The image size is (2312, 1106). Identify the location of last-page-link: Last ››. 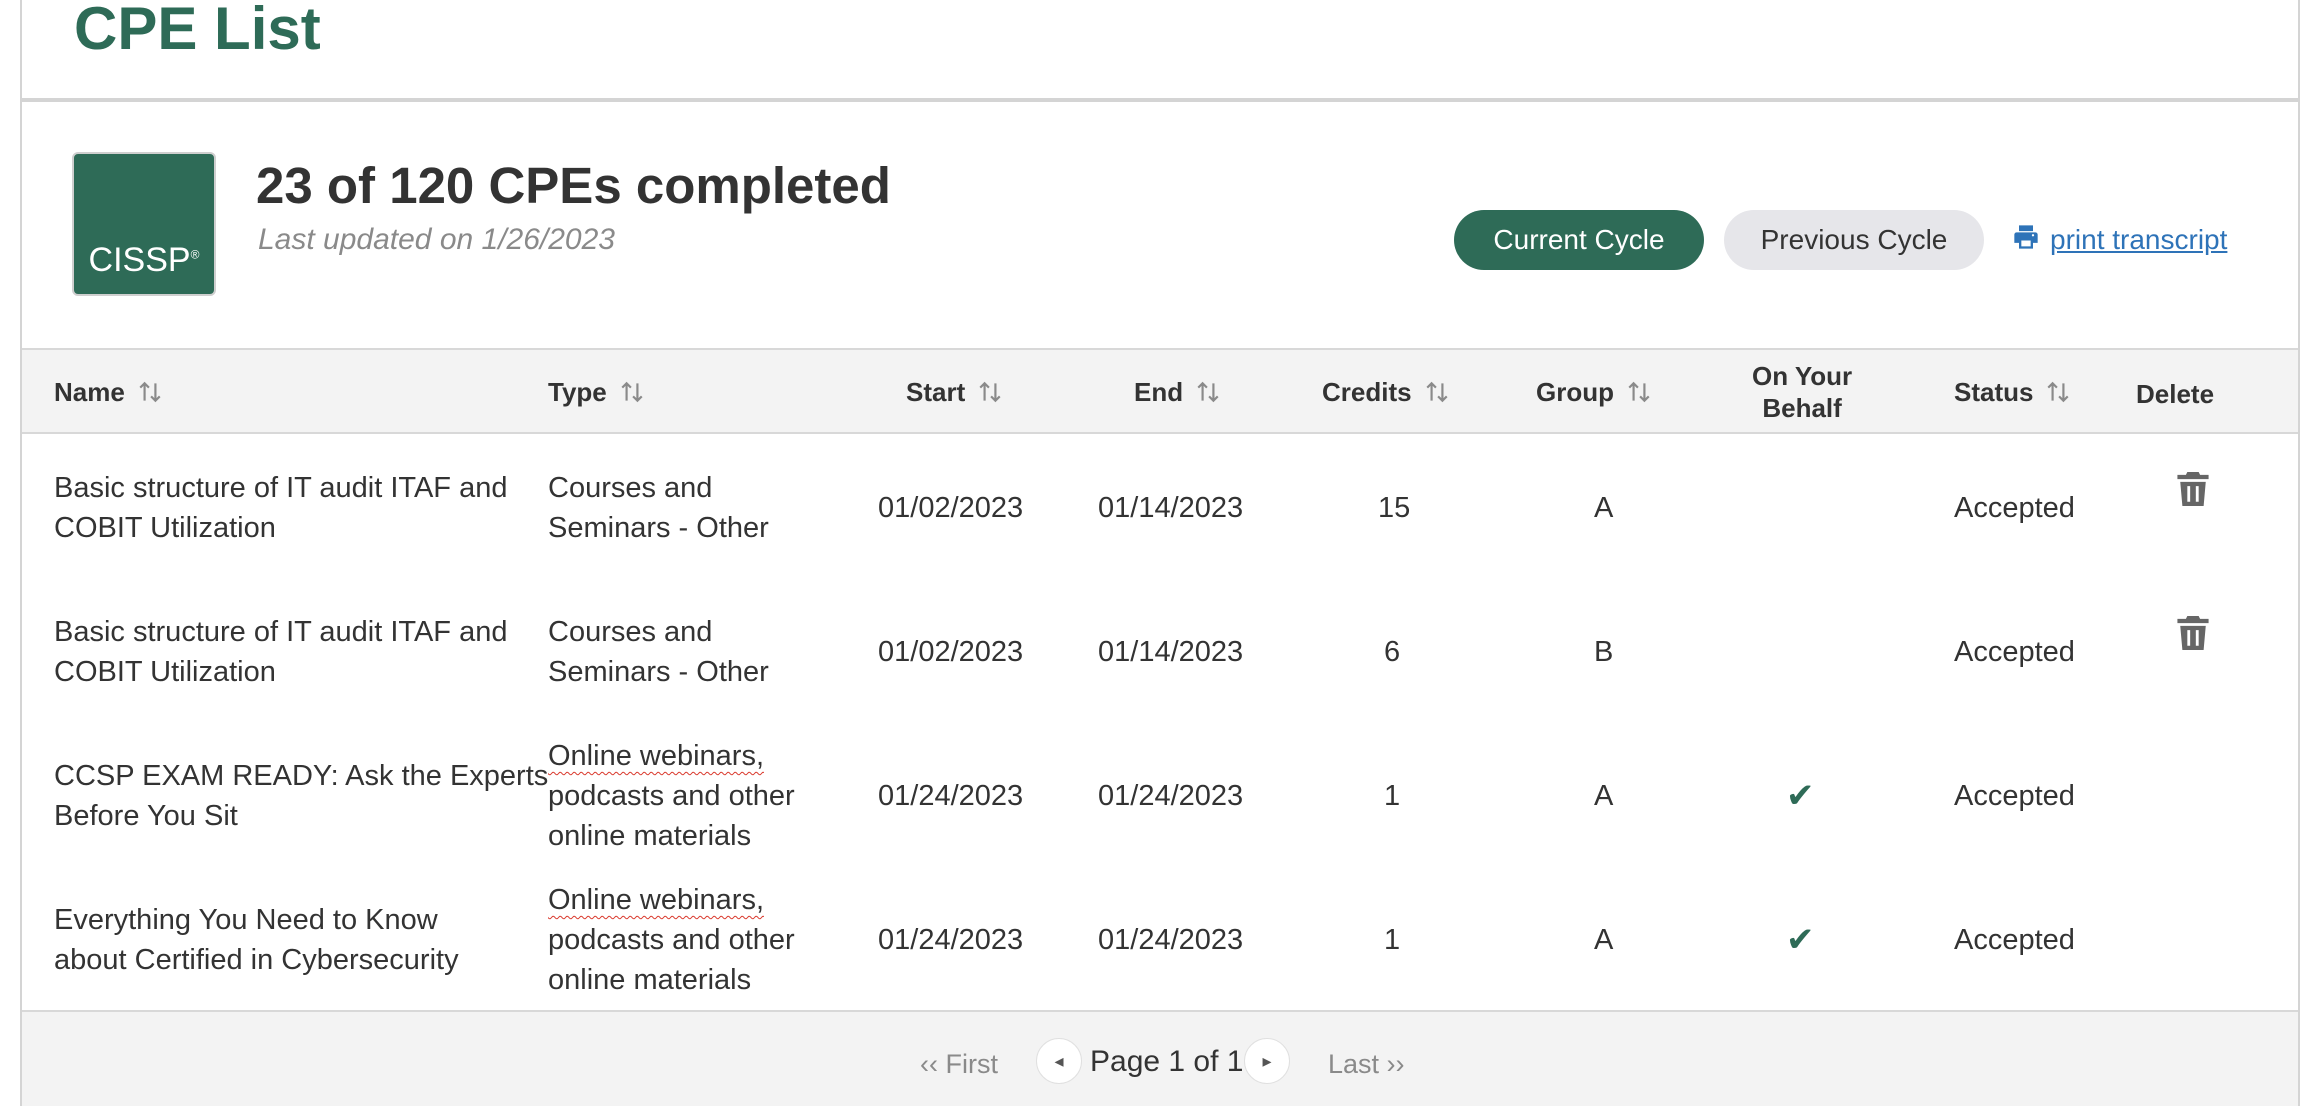
(1366, 1064).